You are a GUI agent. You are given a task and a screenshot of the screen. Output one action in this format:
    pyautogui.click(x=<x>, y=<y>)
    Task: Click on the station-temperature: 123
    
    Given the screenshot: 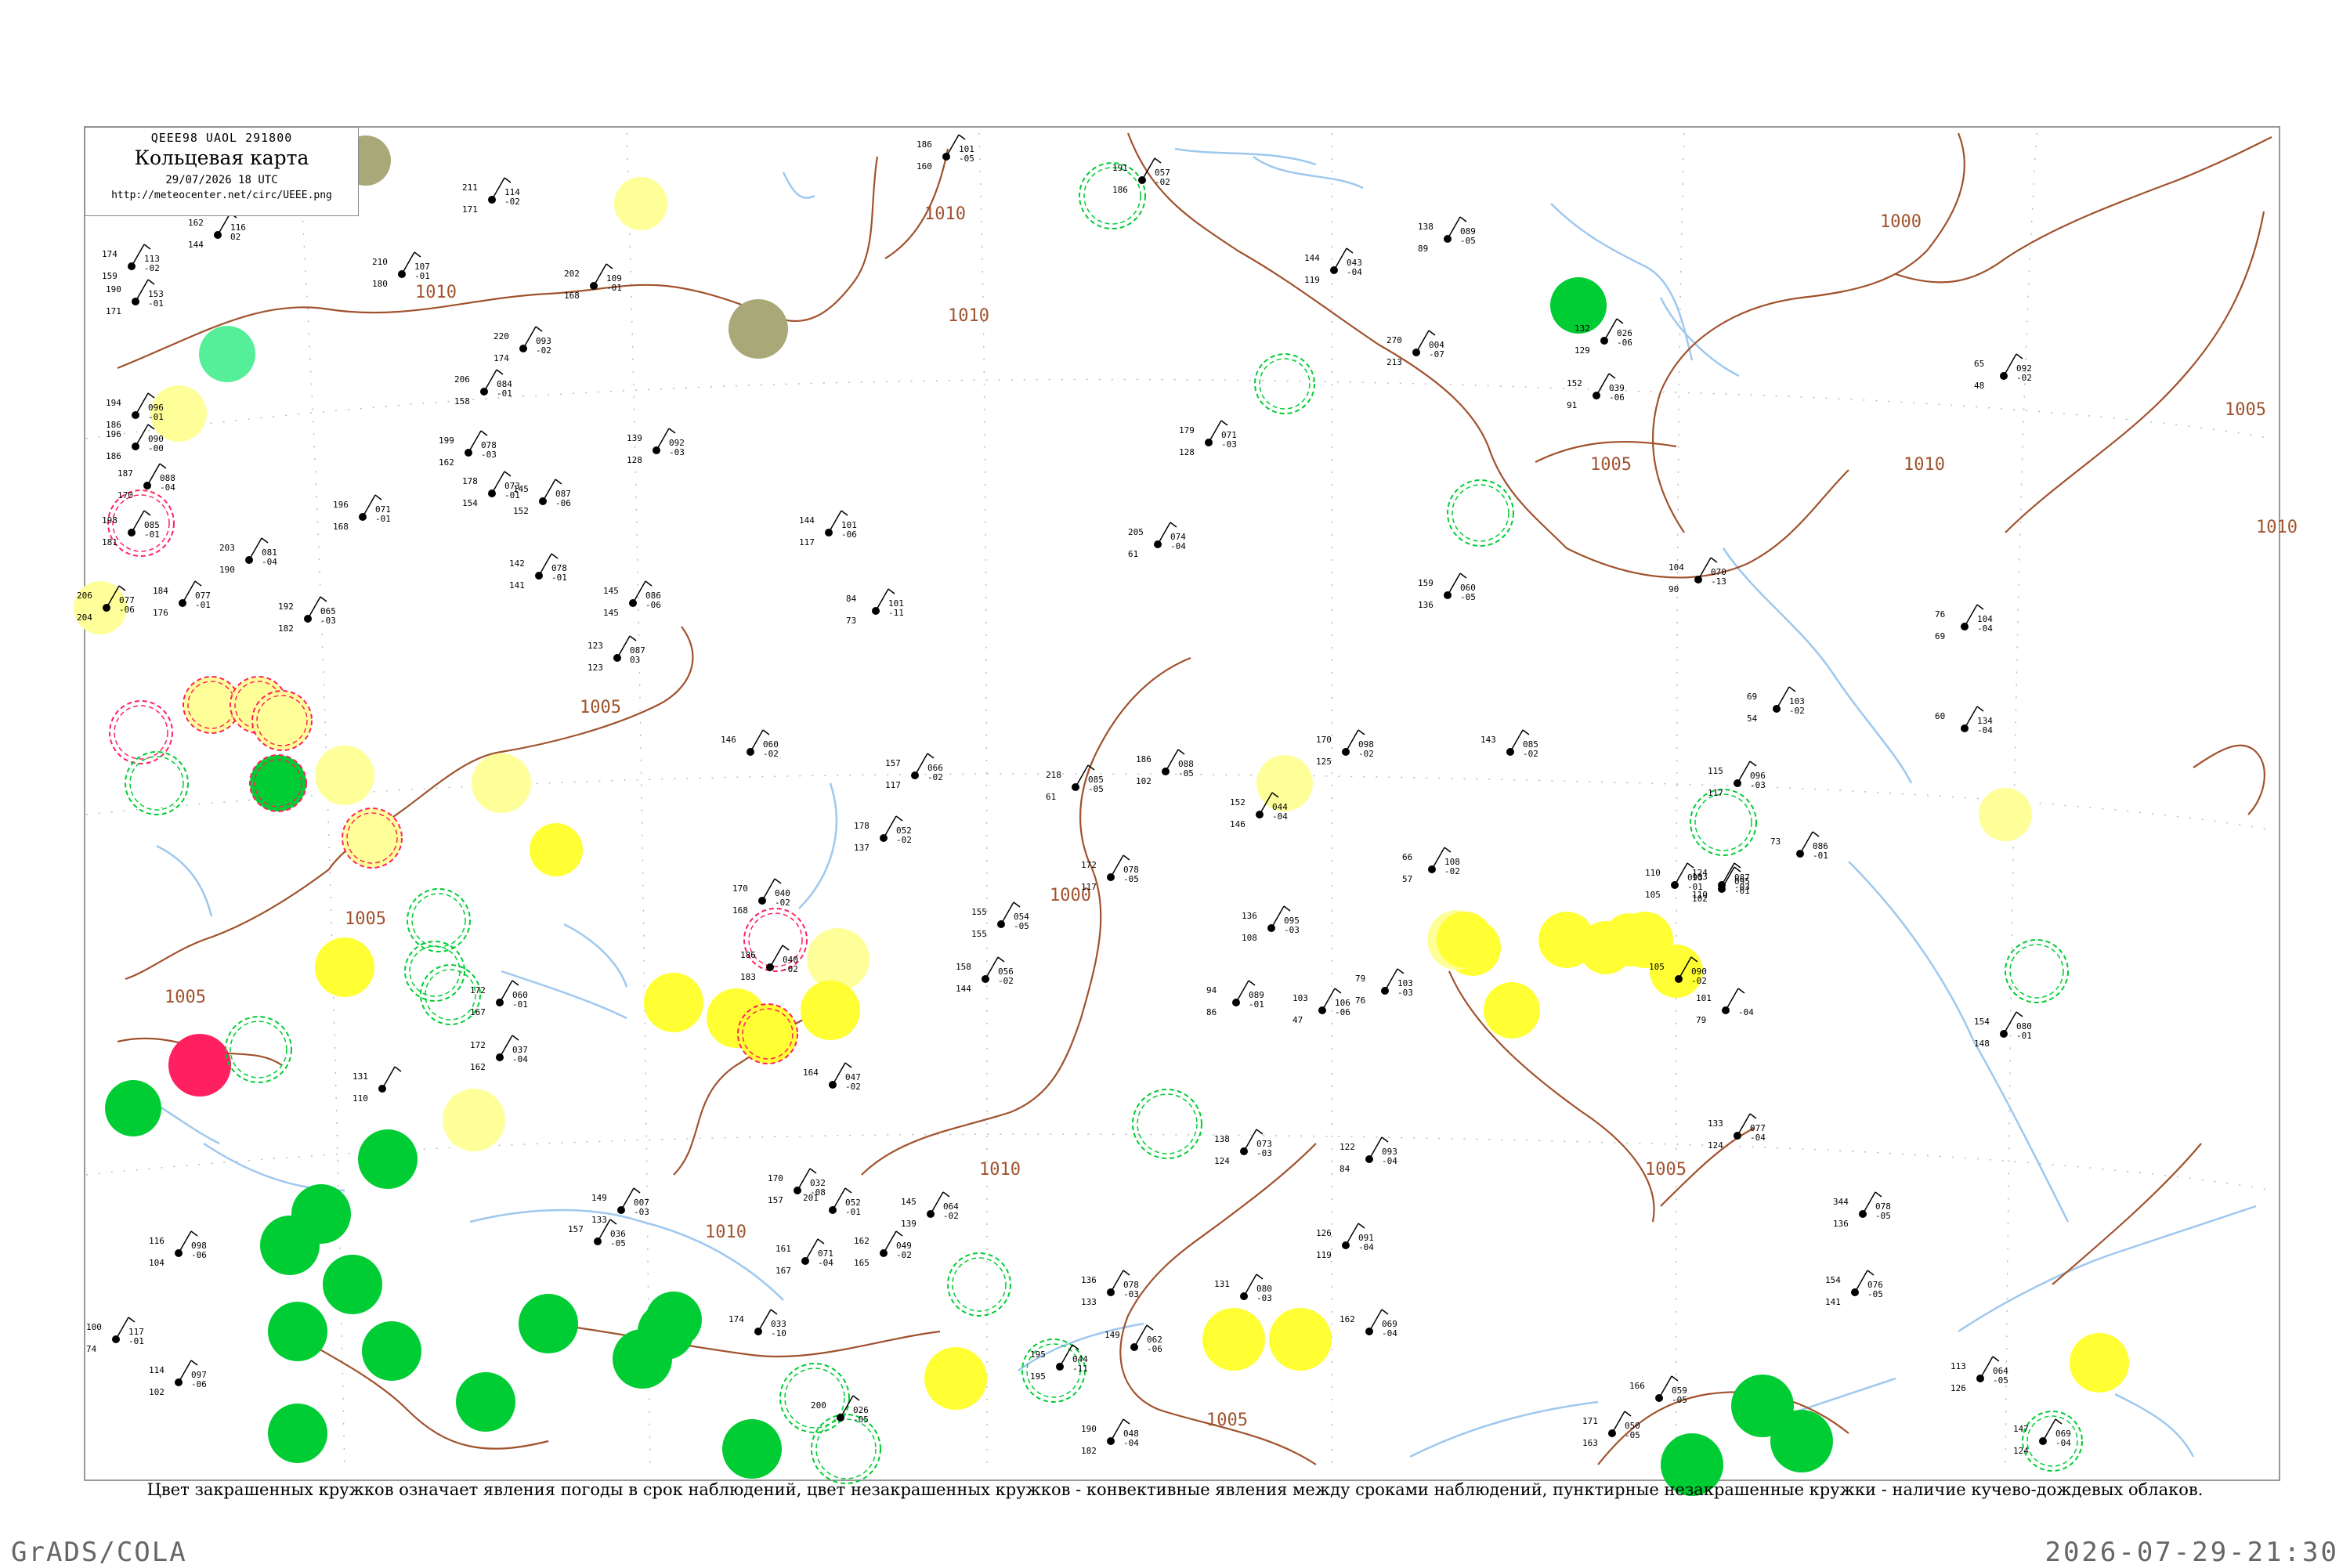 What is the action you would take?
    pyautogui.click(x=596, y=646)
    